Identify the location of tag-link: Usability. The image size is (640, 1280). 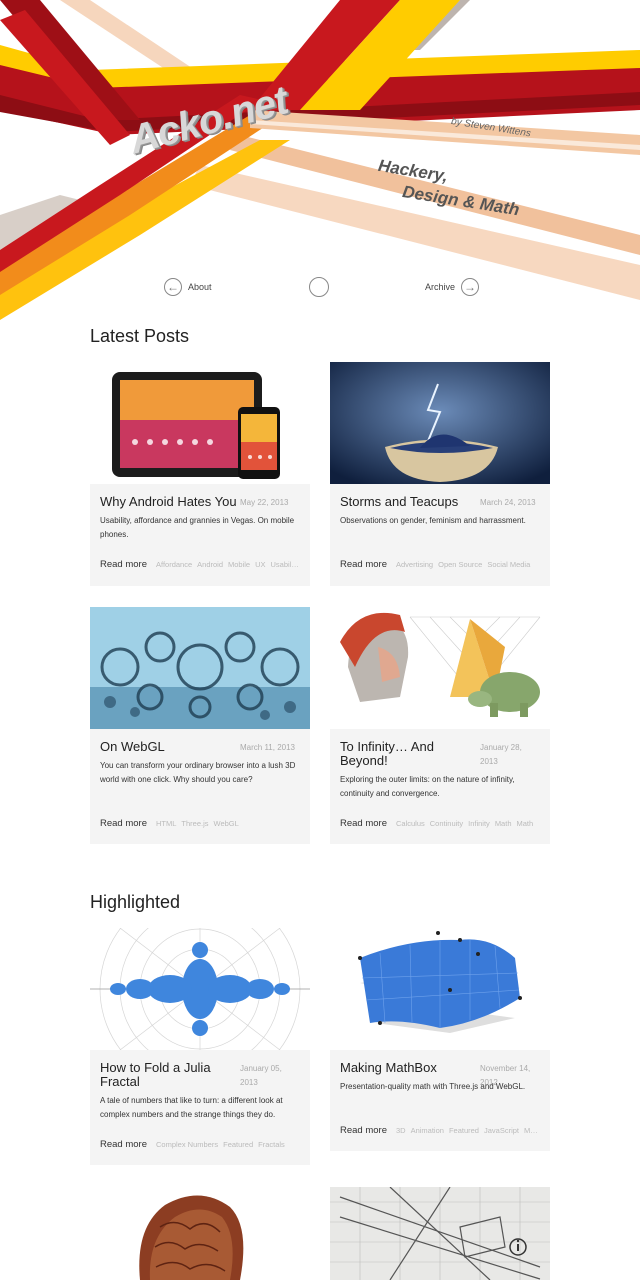
(285, 564).